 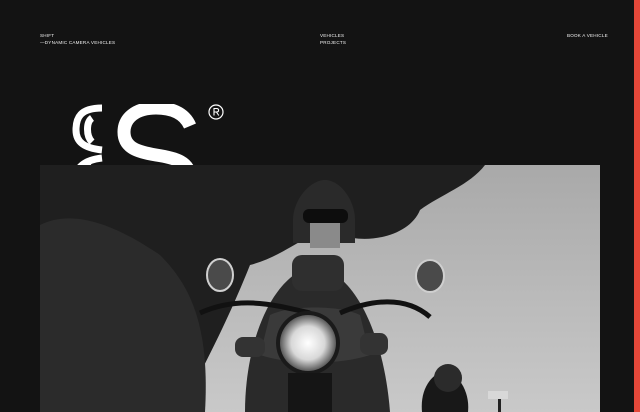 I want to click on brand-tagline: —DYNAMIC CAMERA VEHICLES, so click(x=78, y=42).